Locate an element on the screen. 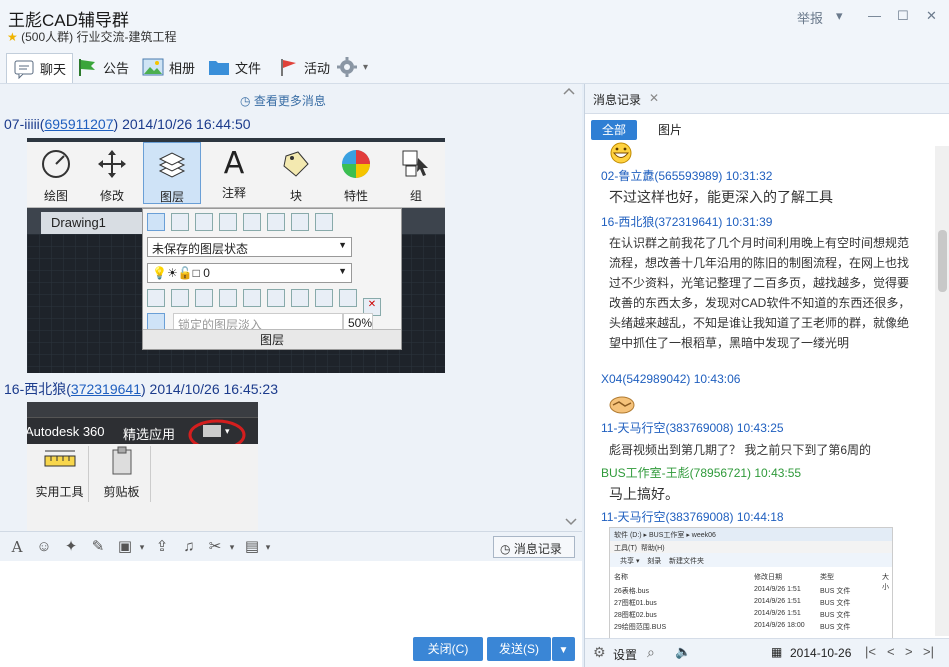  ribbon-block: 块 is located at coordinates (296, 173).